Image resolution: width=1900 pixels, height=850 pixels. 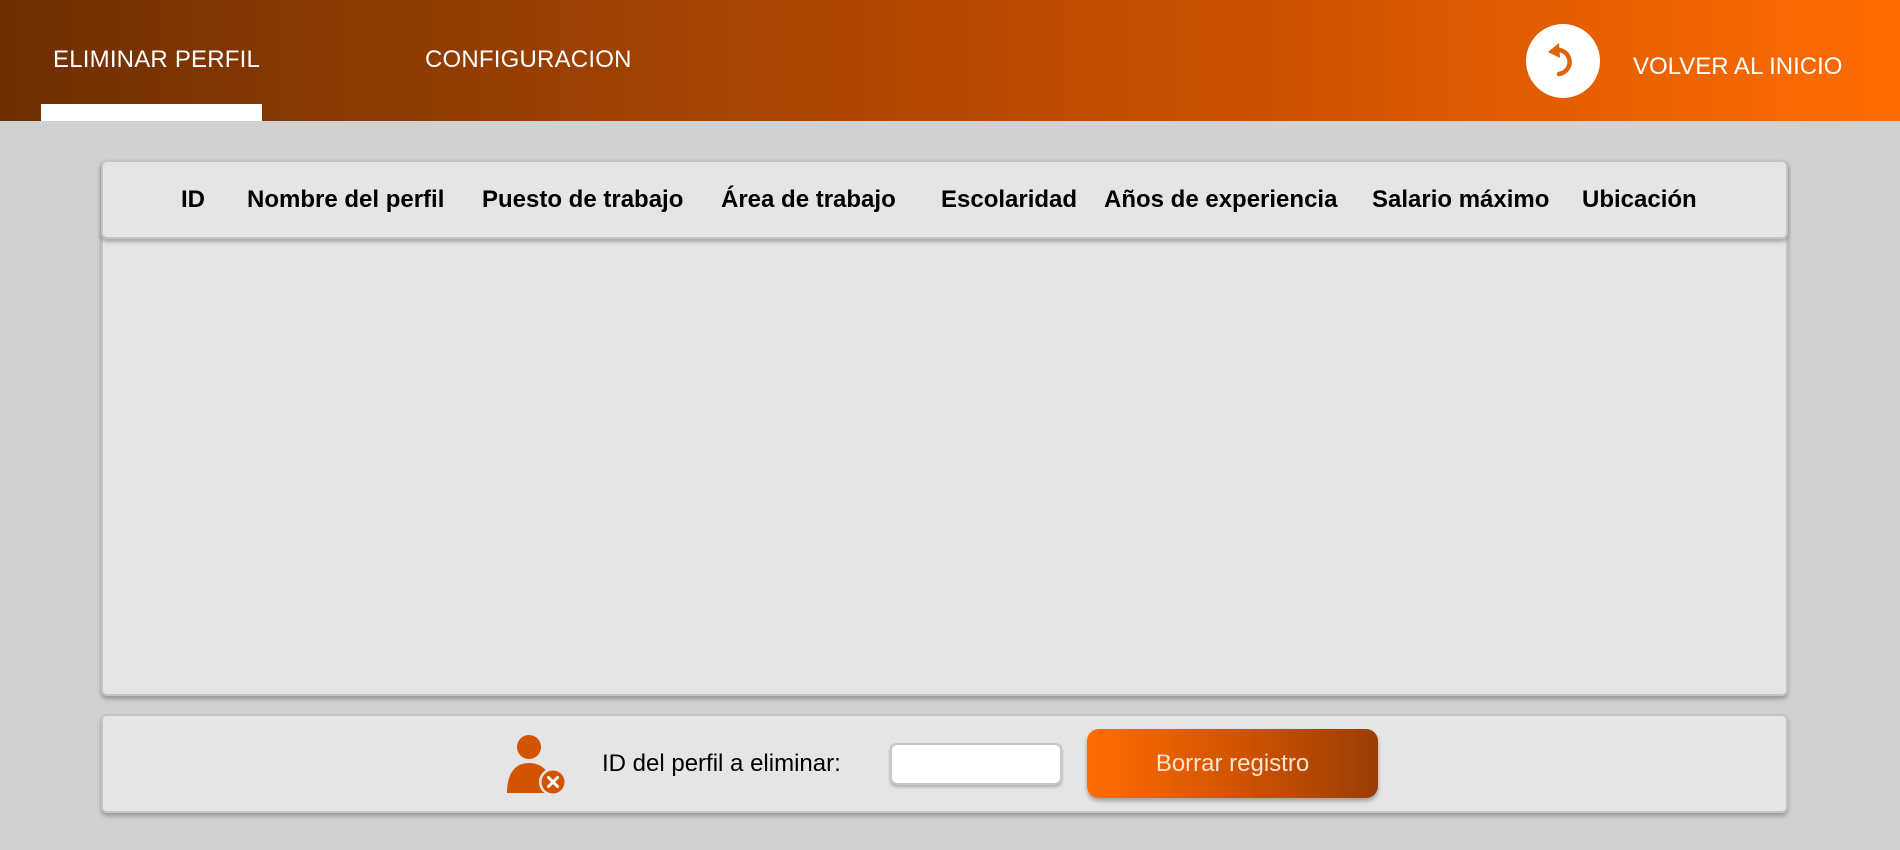 What do you see at coordinates (1560, 60) in the screenshot?
I see `undo-arrow-icon` at bounding box center [1560, 60].